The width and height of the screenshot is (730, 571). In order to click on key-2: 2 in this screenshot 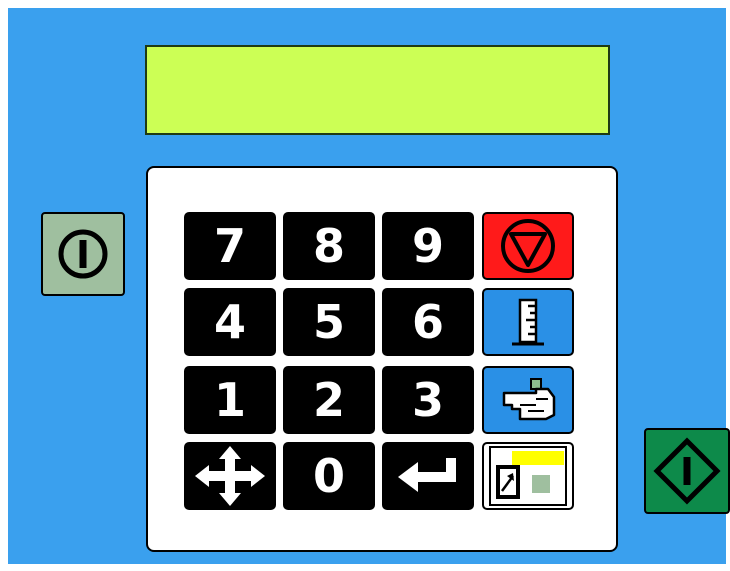, I will do `click(329, 400)`.